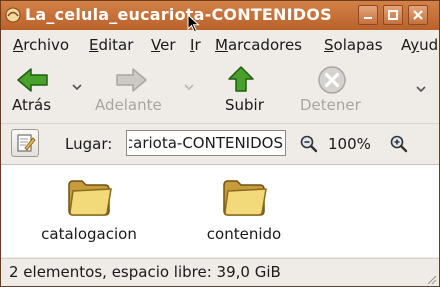 The height and width of the screenshot is (287, 440). What do you see at coordinates (220, 17) in the screenshot?
I see `title-bar: La_celula_eucariota-CONTENIDOS` at bounding box center [220, 17].